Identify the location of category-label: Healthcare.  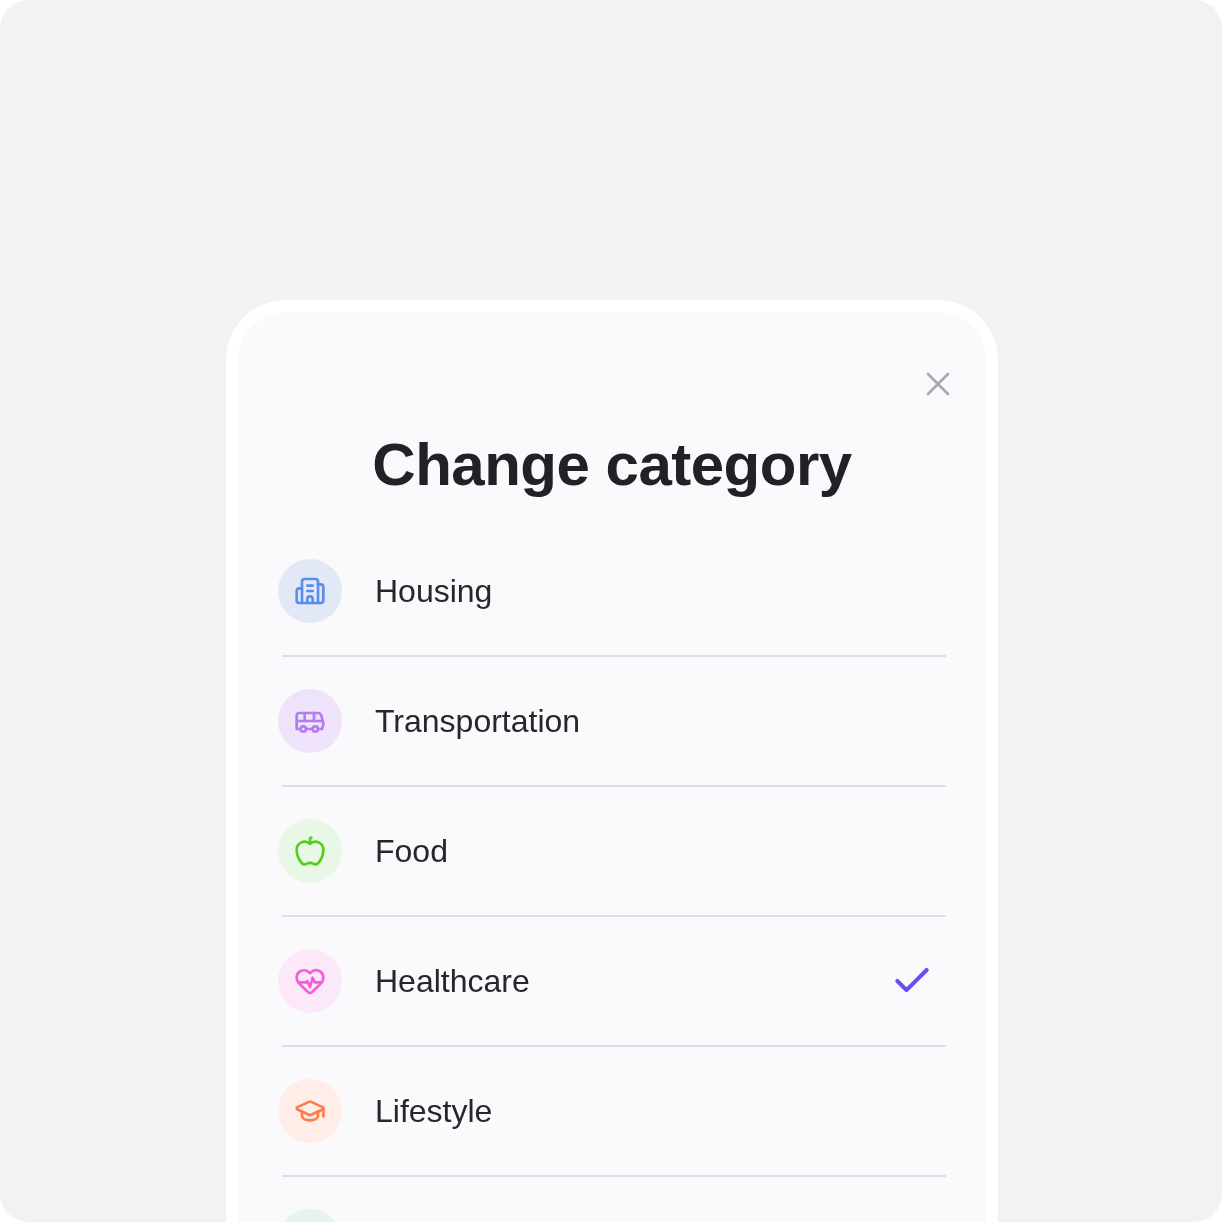
(453, 981).